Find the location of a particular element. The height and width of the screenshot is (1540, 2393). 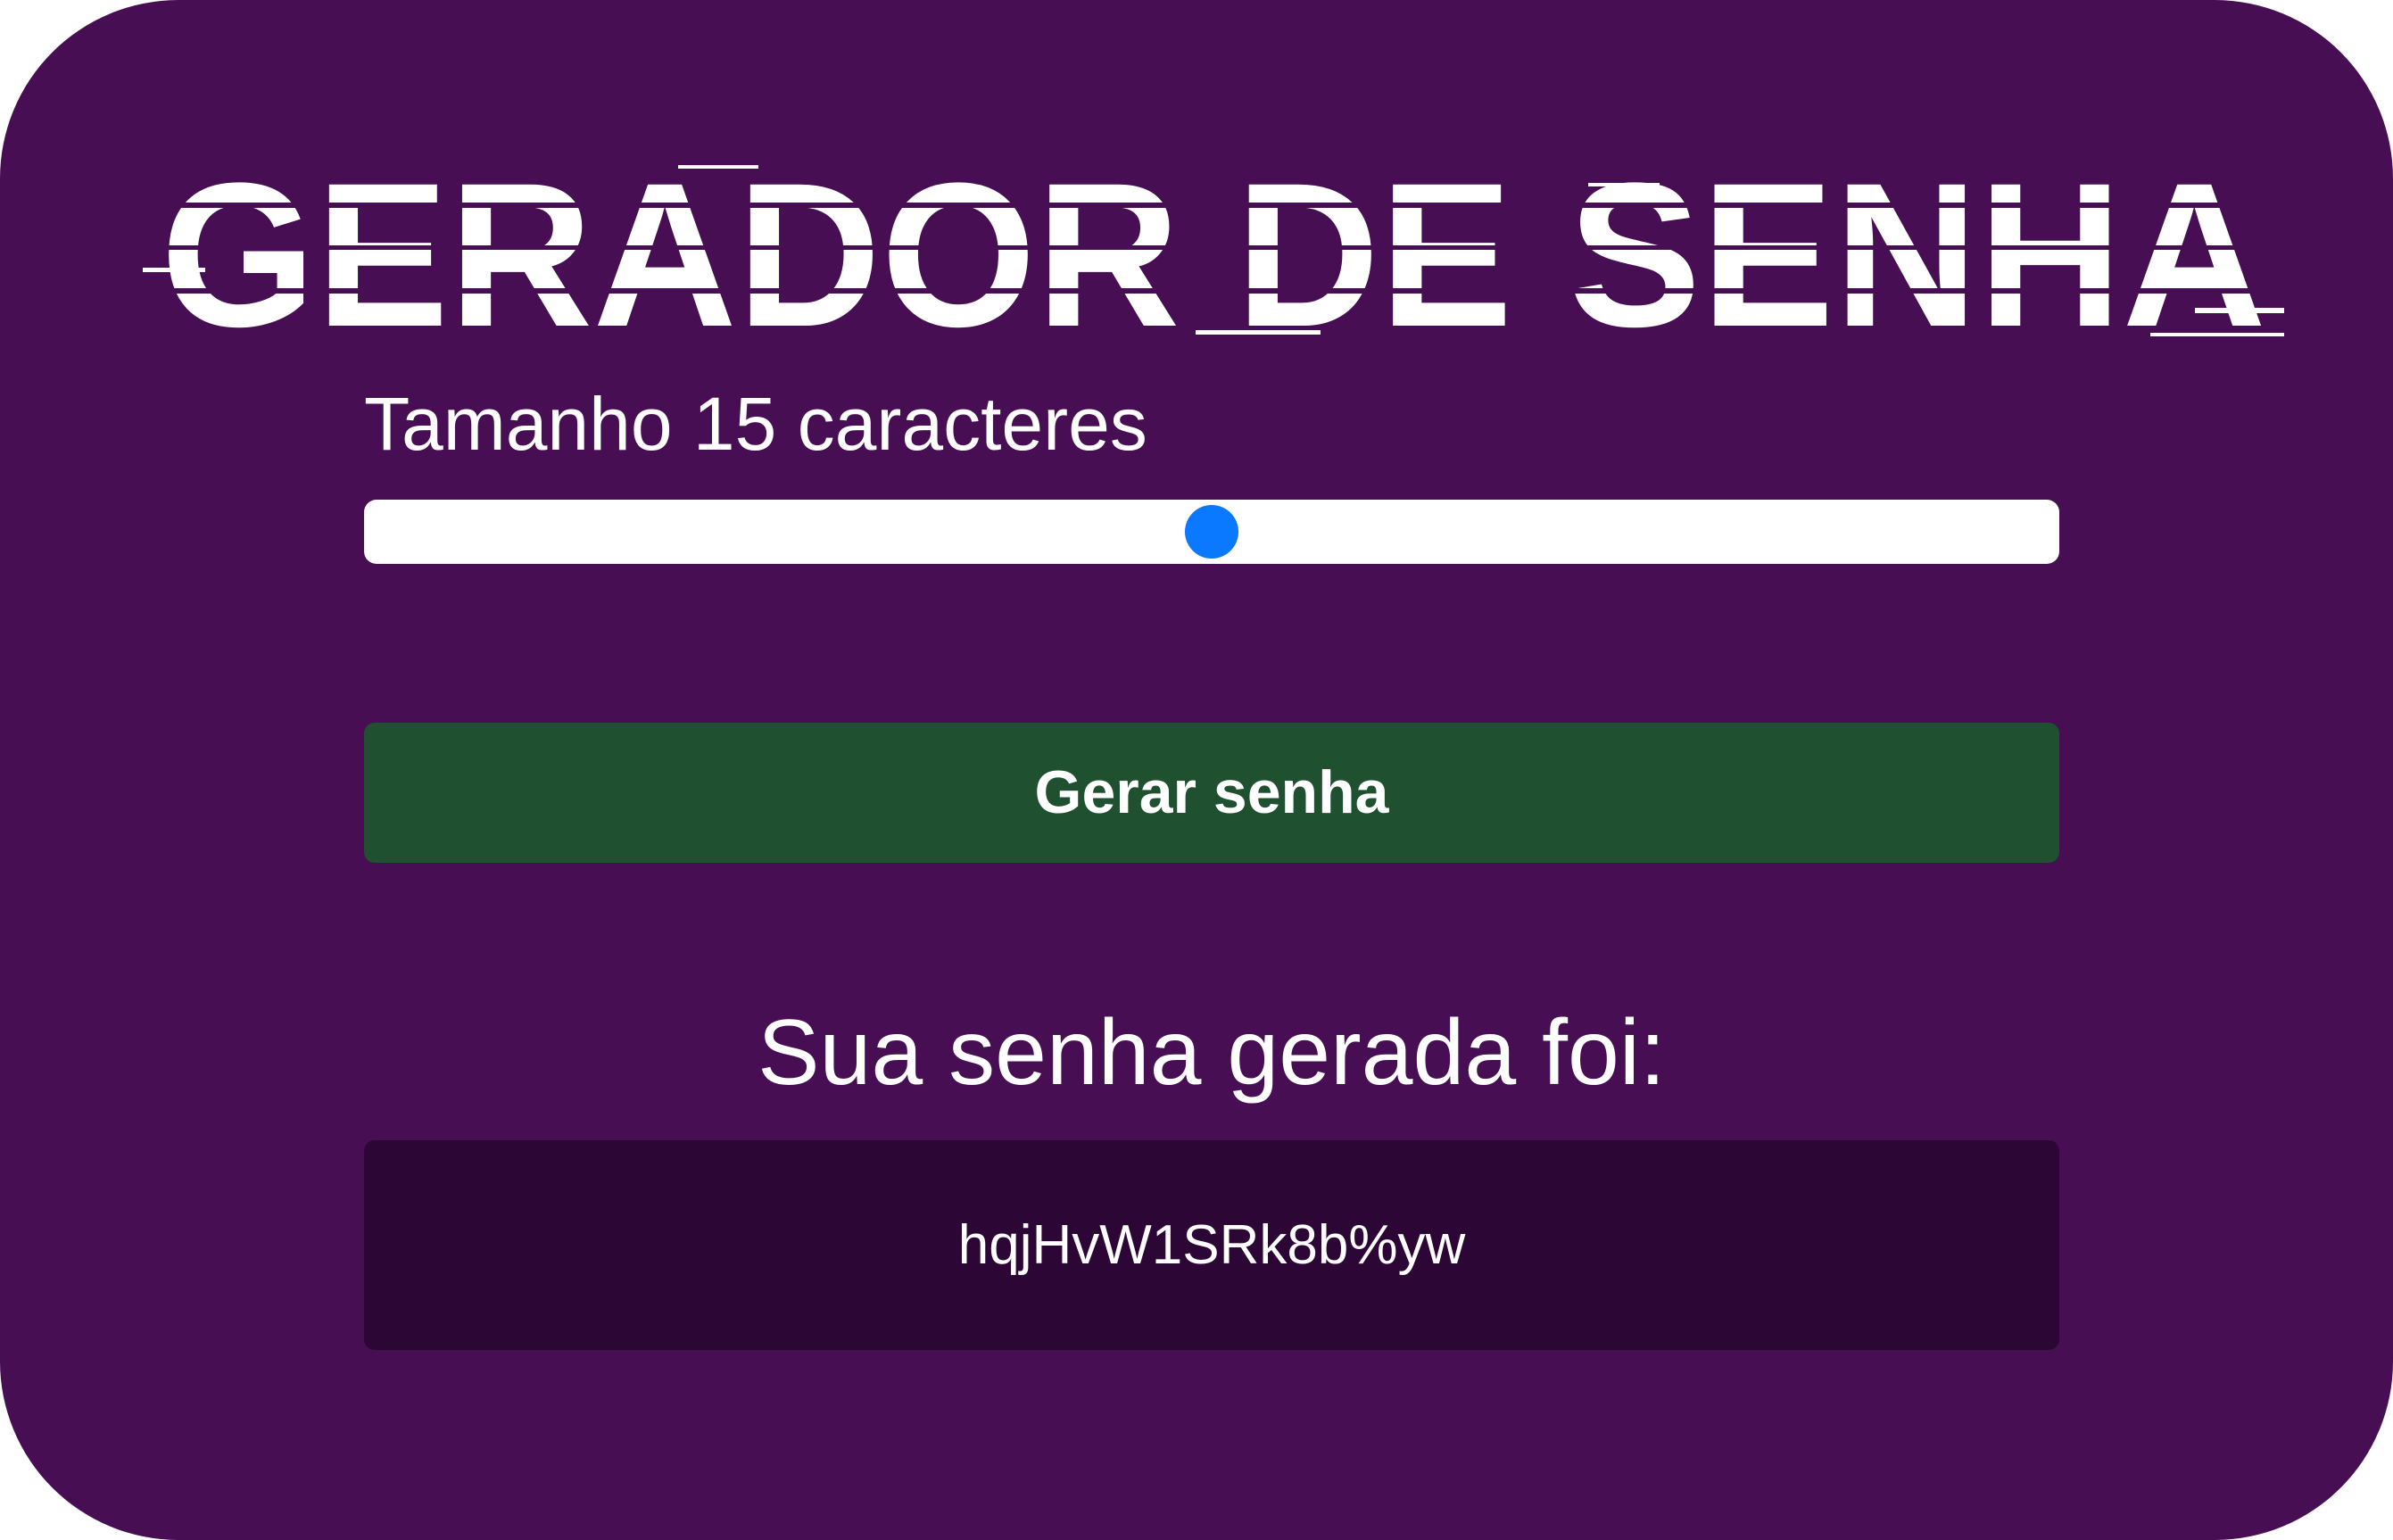

result-heading: Sua senha gerada foi: is located at coordinates (1212, 1053).